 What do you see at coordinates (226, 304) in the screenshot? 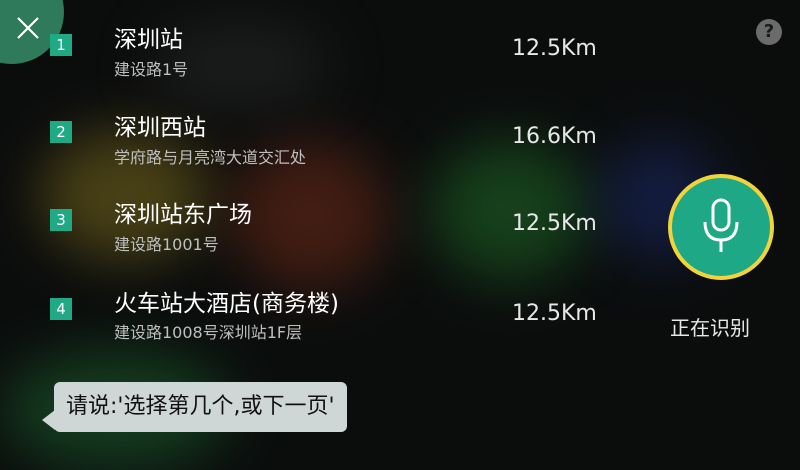
I see `item-title: 火车站大酒店(商务楼)` at bounding box center [226, 304].